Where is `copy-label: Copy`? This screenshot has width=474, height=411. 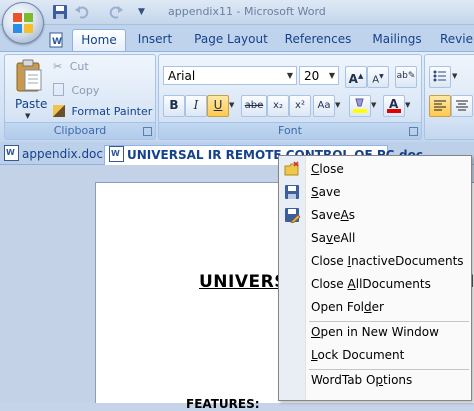
copy-label: Copy is located at coordinates (85, 90).